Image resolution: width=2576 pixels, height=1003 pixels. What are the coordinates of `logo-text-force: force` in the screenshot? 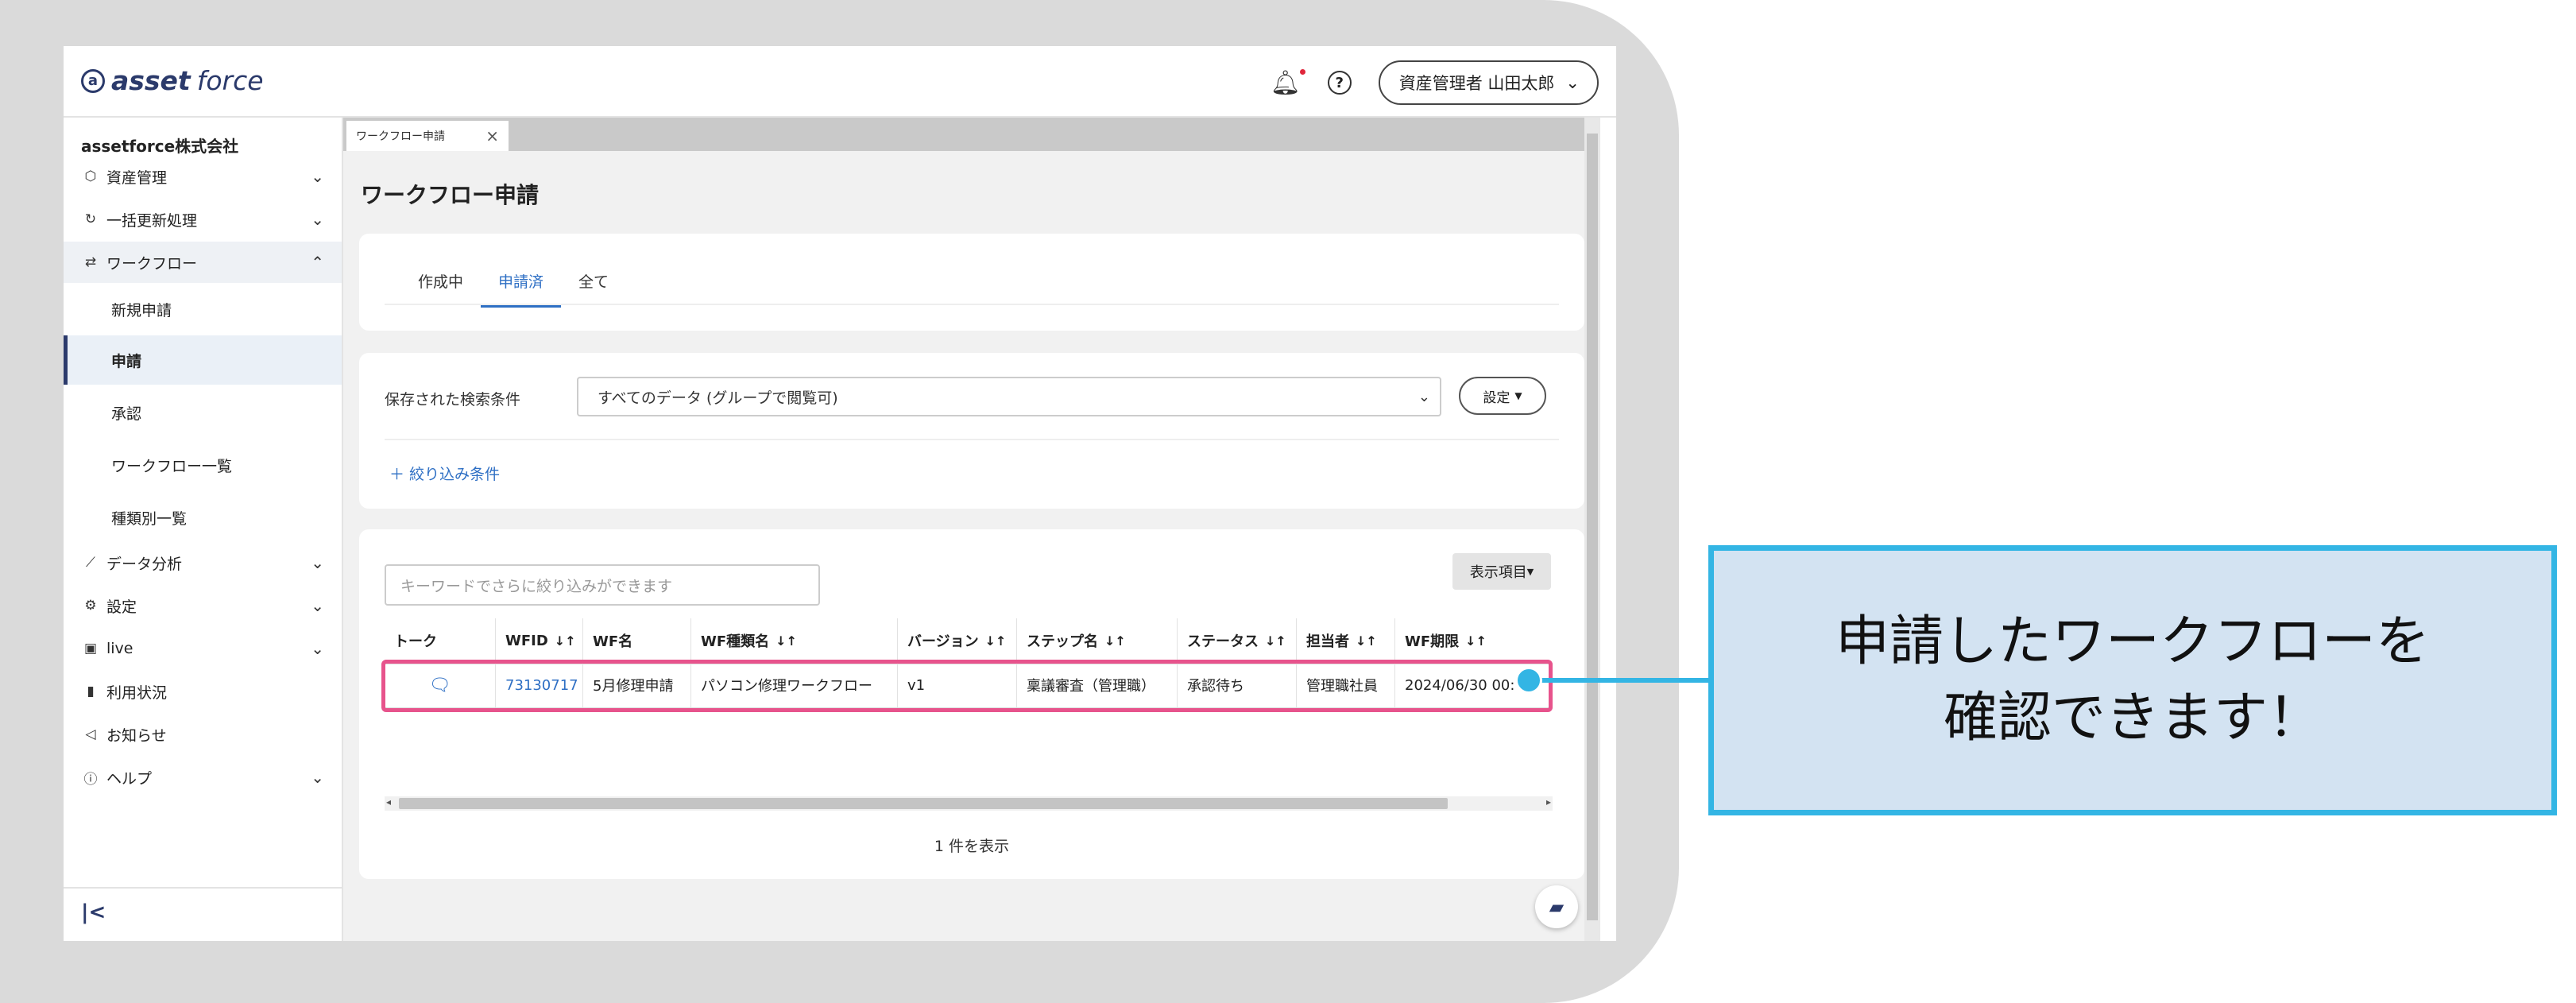 It's located at (230, 80).